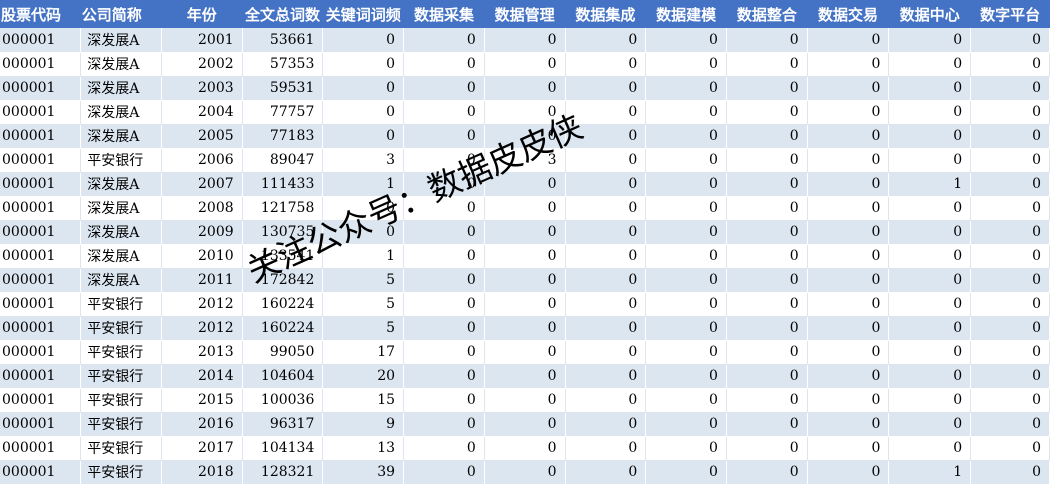 The image size is (1050, 485). What do you see at coordinates (283, 256) in the screenshot?
I see `table-cell: 133541` at bounding box center [283, 256].